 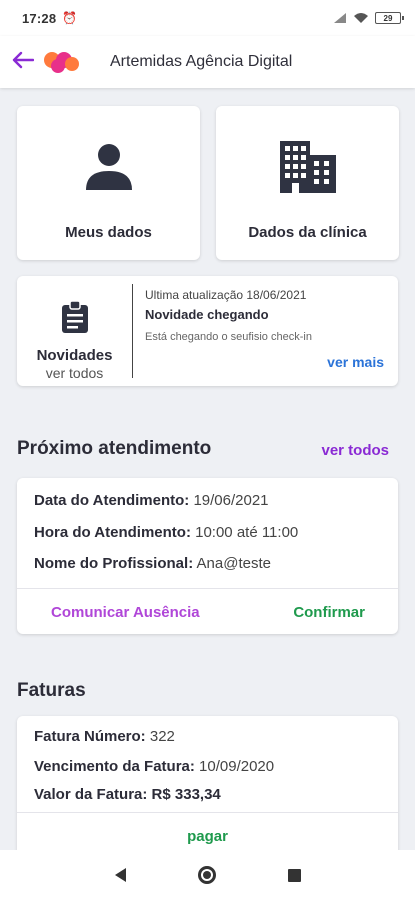 I want to click on invoice-amount-label: Valor da Fatura:, so click(x=91, y=794).